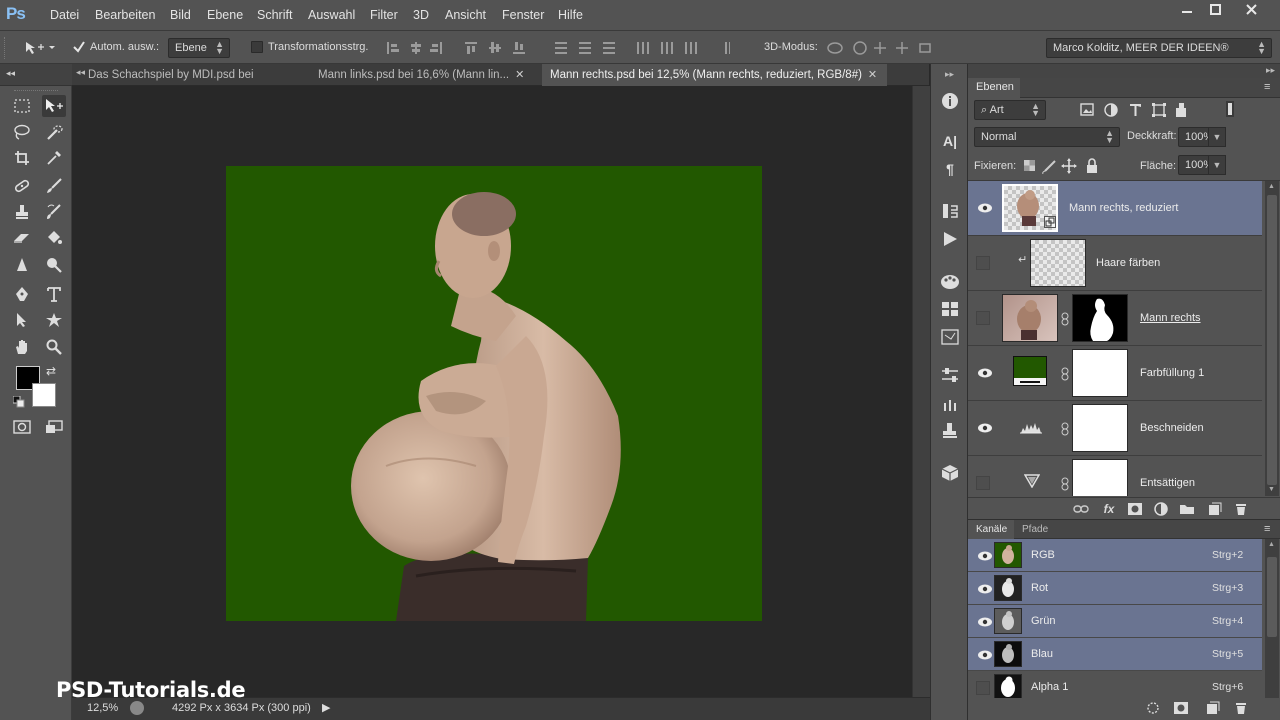 This screenshot has width=1280, height=720. I want to click on swatches-icon, so click(950, 309).